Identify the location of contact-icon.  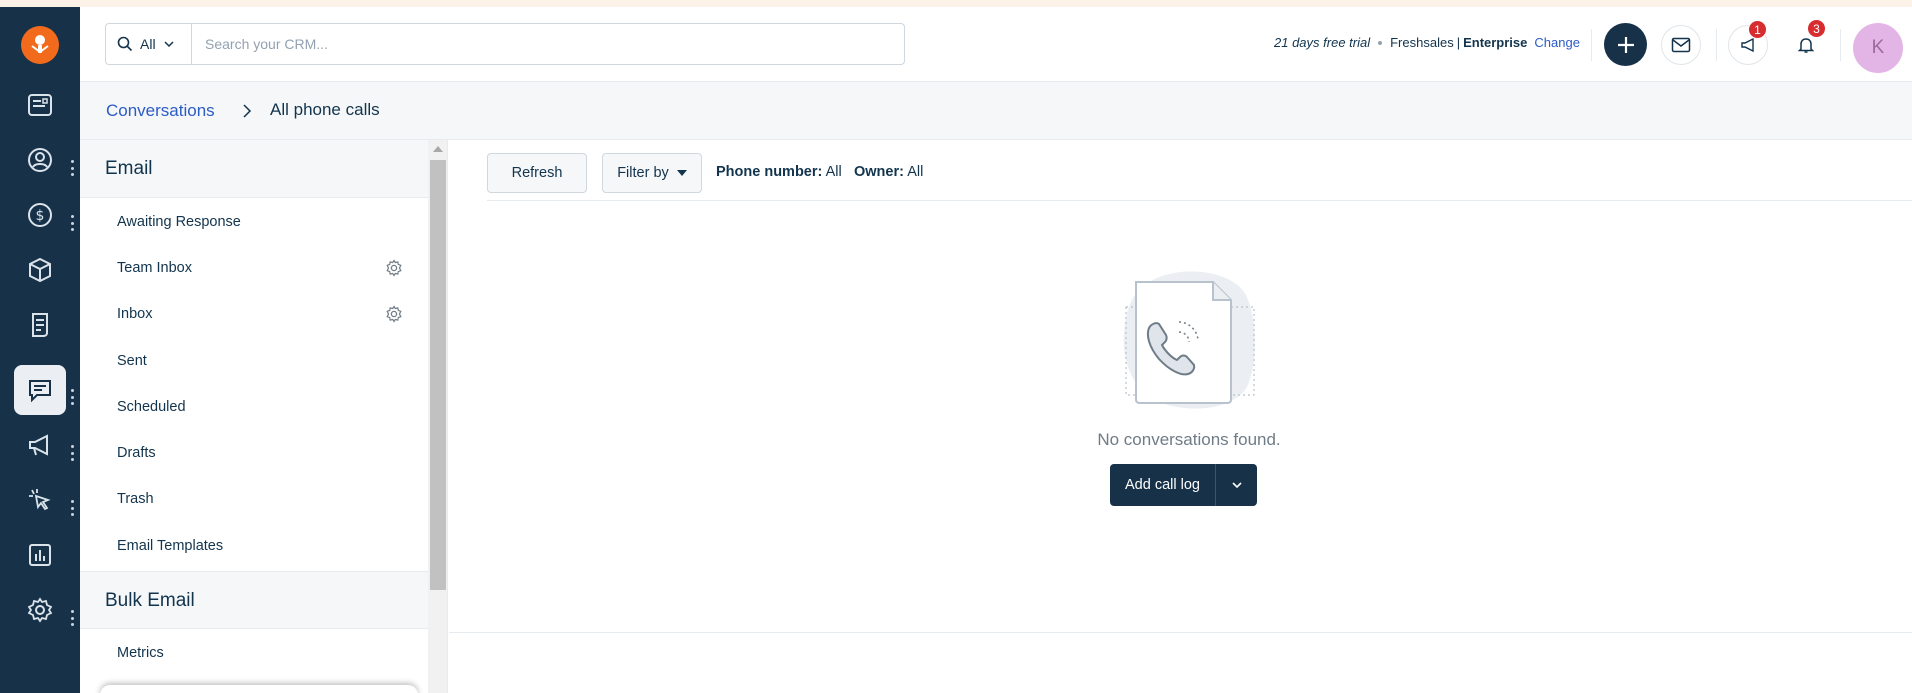
(40, 160).